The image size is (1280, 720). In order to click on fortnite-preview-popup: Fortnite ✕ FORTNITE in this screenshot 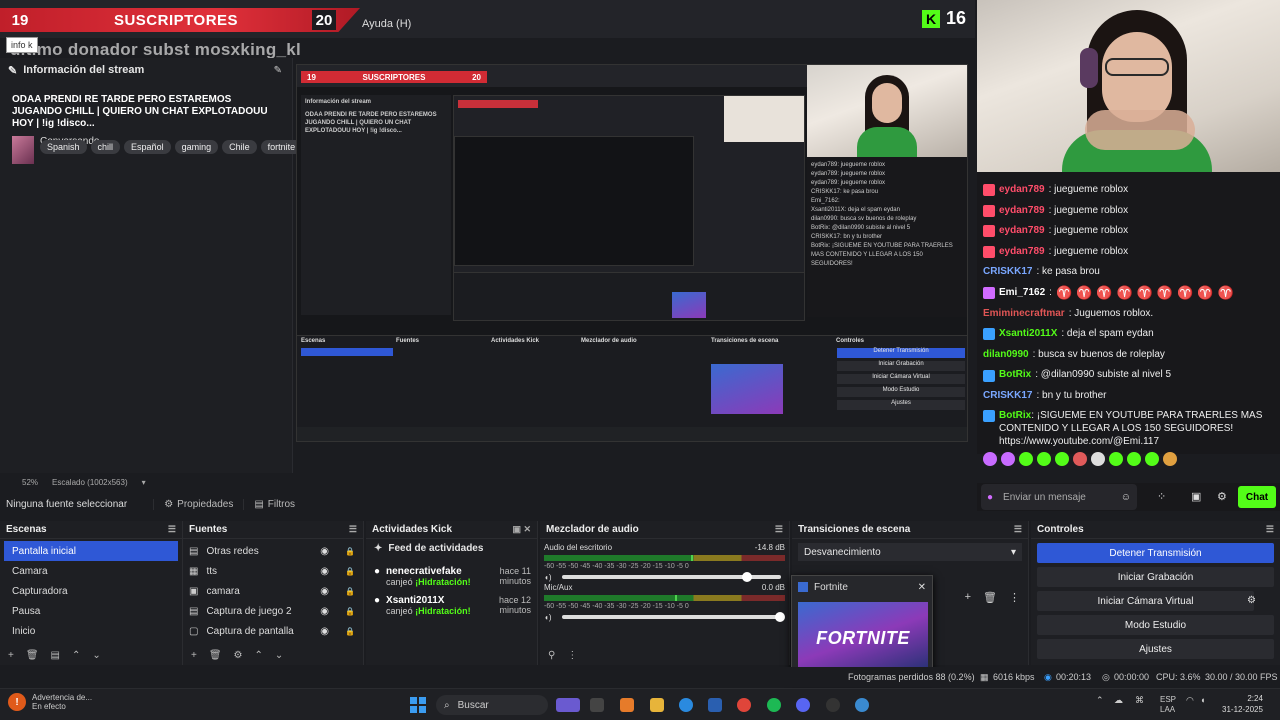, I will do `click(862, 627)`.